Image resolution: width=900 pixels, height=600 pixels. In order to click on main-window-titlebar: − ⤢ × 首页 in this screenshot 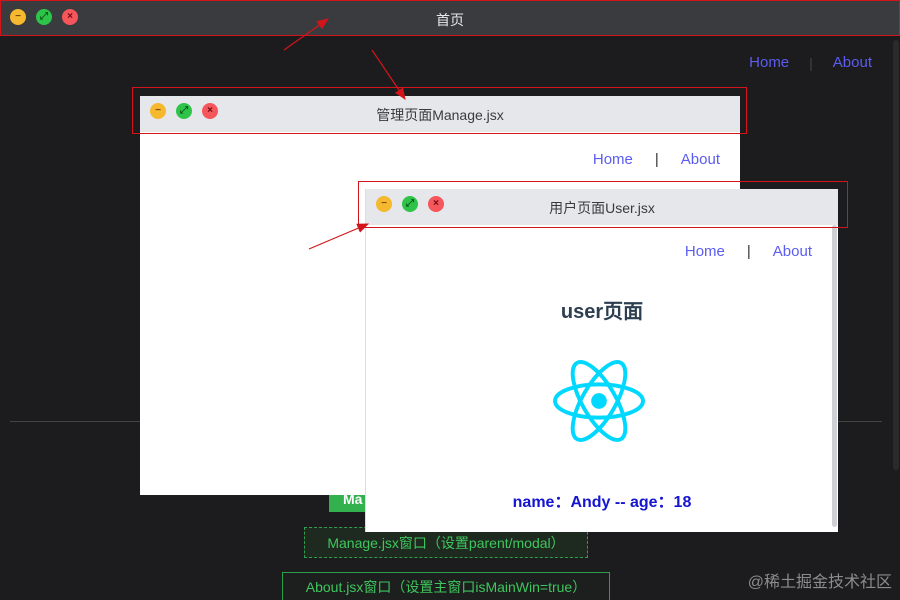, I will do `click(450, 18)`.